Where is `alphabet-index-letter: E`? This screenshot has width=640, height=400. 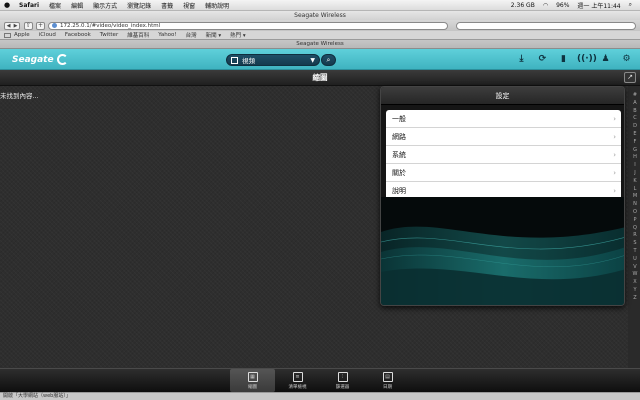 alphabet-index-letter: E is located at coordinates (634, 135).